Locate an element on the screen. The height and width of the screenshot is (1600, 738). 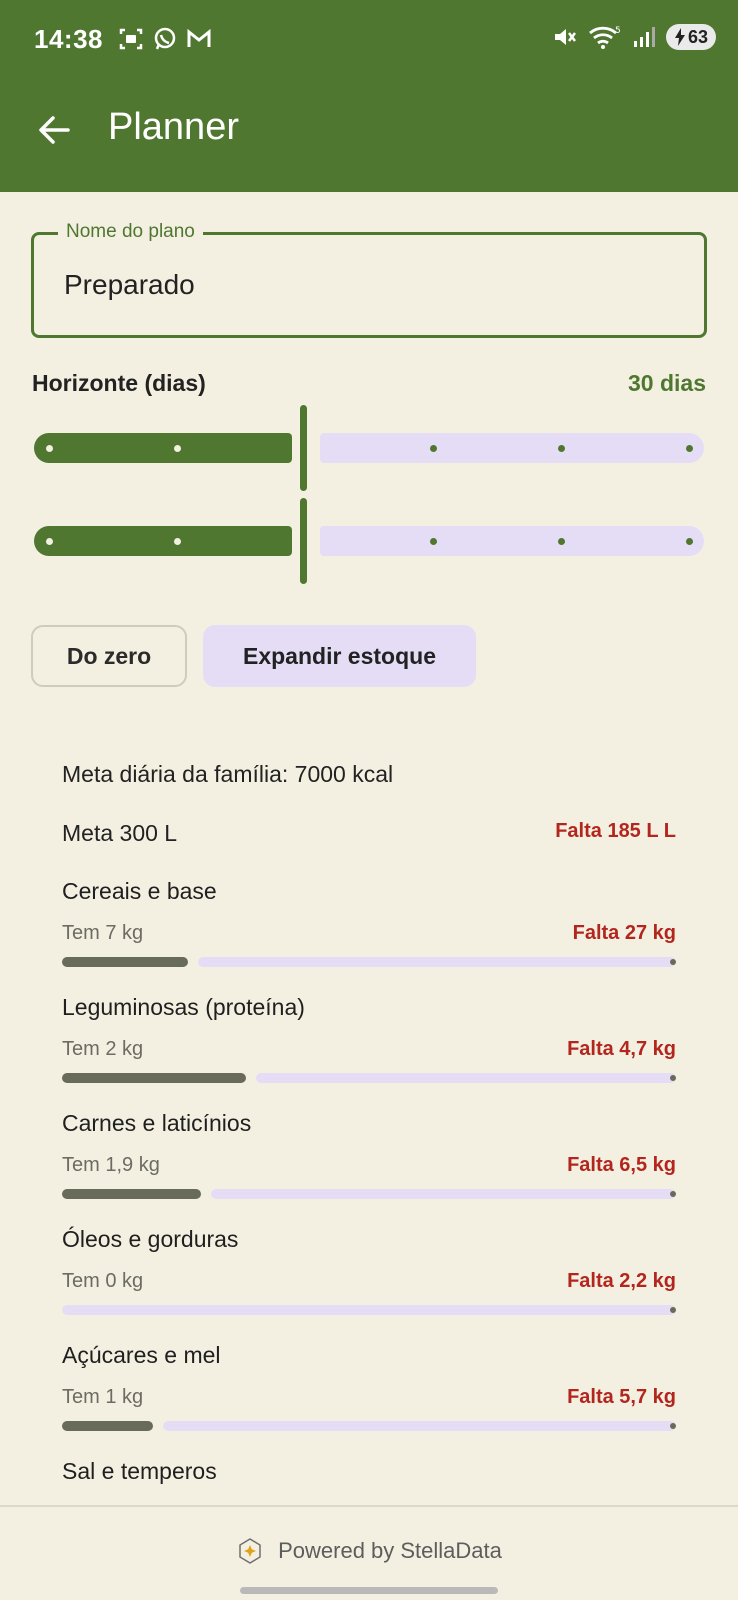
status-bar: 14:38 5 63 is located at coordinates (369, 40).